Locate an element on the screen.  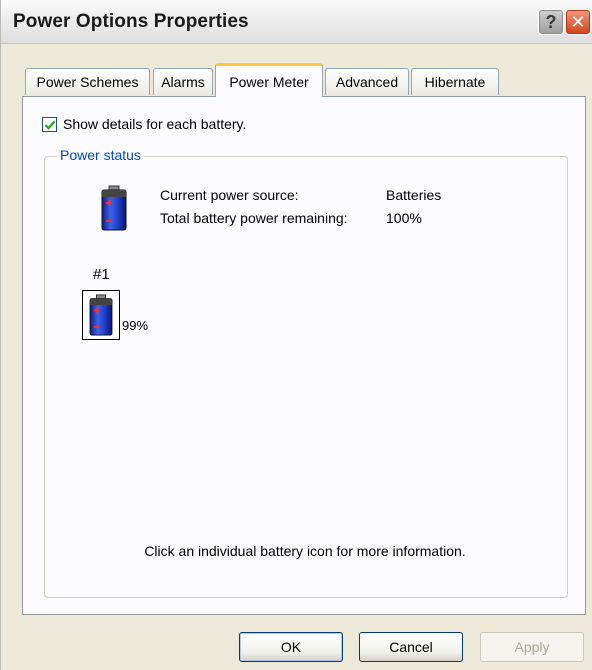
tab-advanced: Advanced is located at coordinates (367, 81).